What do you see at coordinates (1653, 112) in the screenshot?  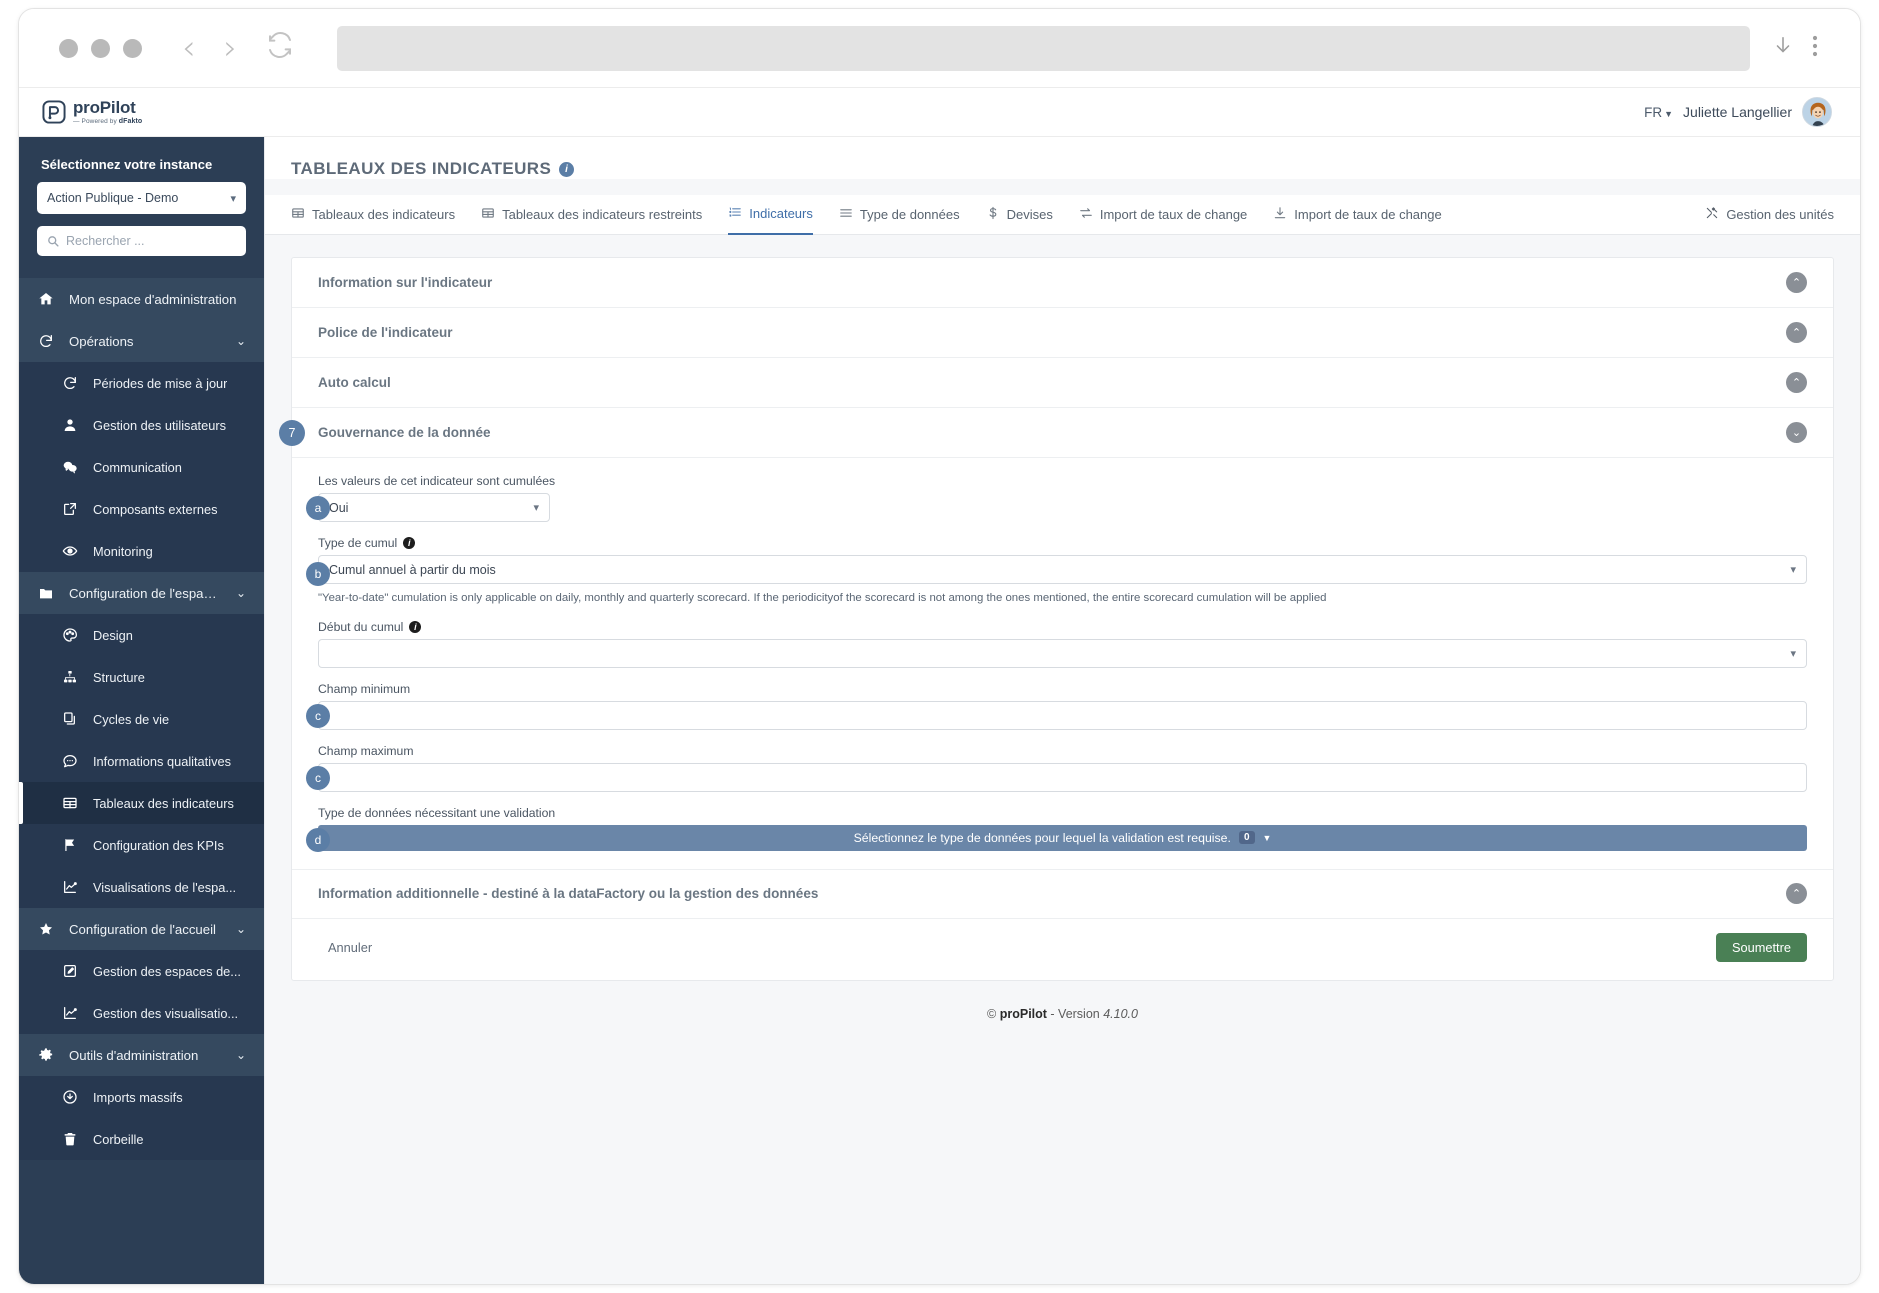 I see `language-label: FR` at bounding box center [1653, 112].